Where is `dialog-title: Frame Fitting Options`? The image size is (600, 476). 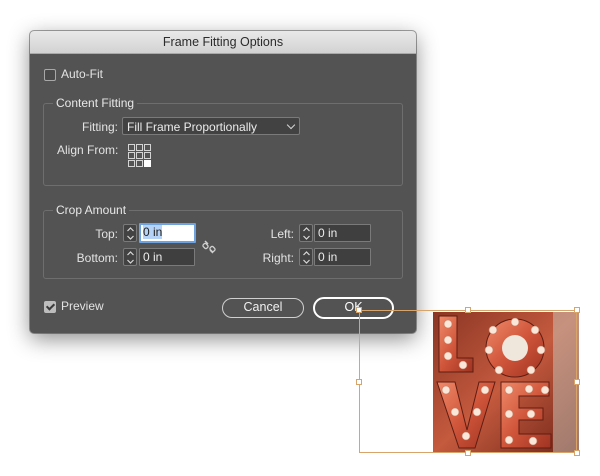 dialog-title: Frame Fitting Options is located at coordinates (223, 42).